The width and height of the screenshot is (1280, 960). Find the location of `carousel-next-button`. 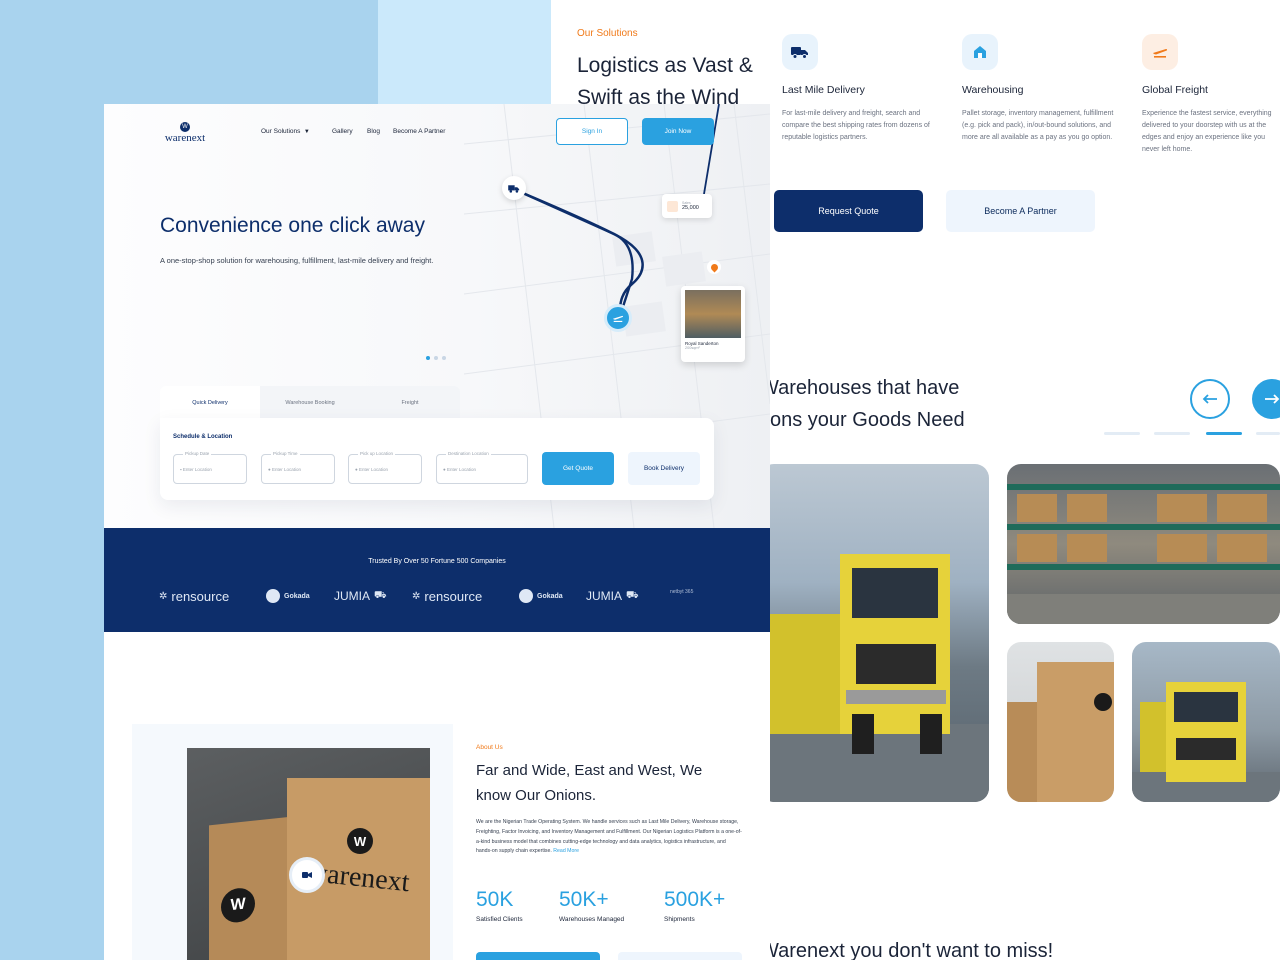

carousel-next-button is located at coordinates (1266, 399).